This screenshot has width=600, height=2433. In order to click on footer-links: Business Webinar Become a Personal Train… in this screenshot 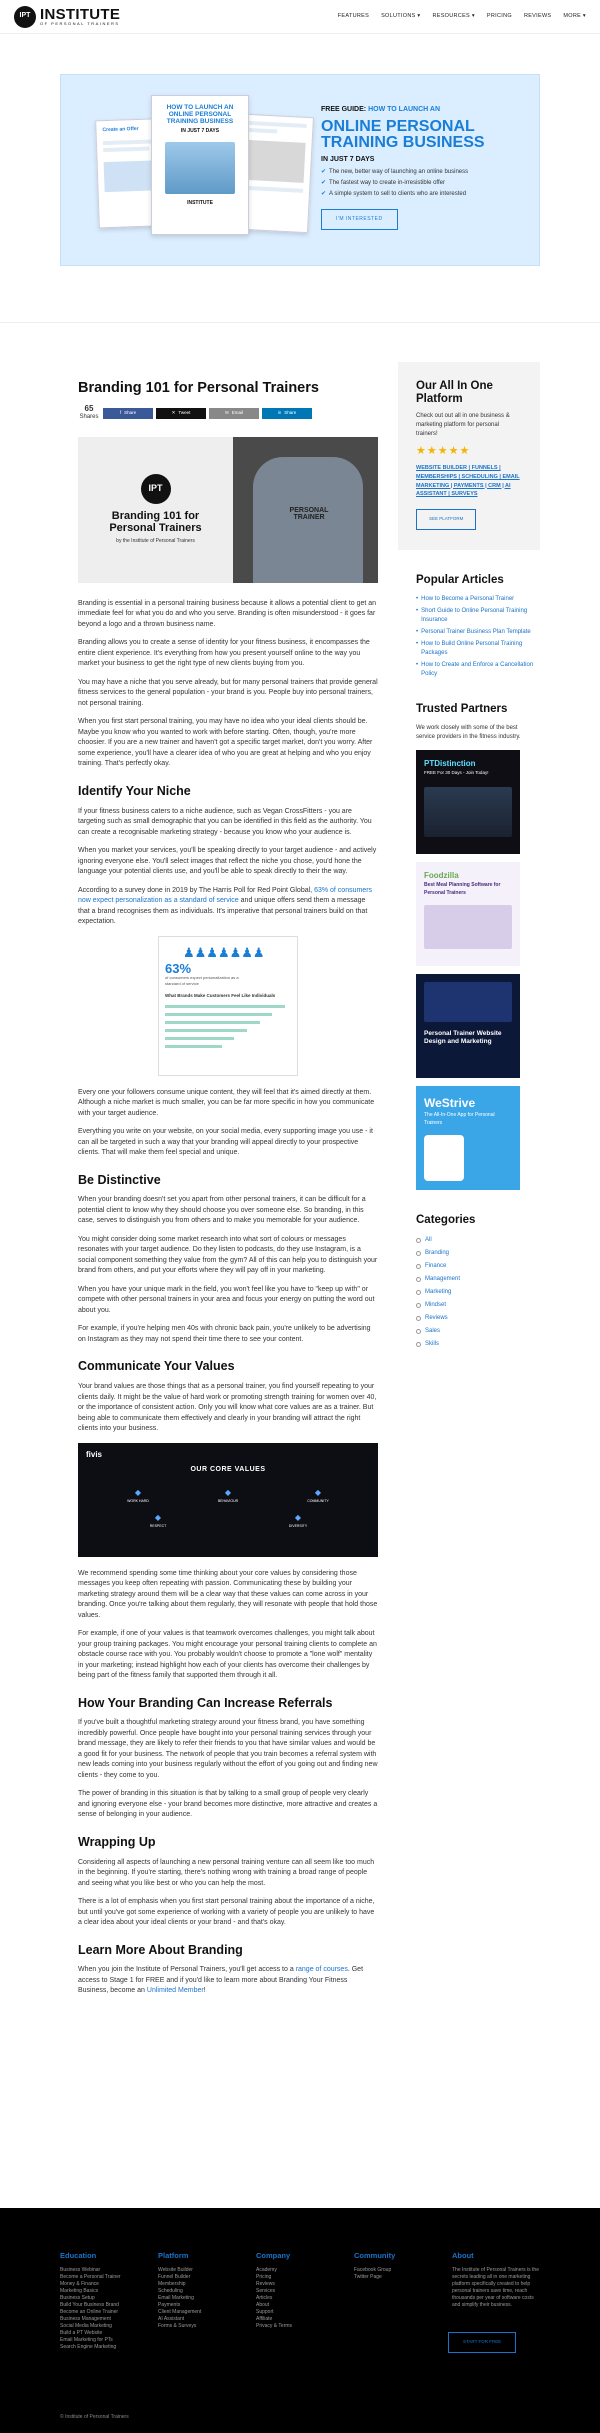, I will do `click(105, 2309)`.